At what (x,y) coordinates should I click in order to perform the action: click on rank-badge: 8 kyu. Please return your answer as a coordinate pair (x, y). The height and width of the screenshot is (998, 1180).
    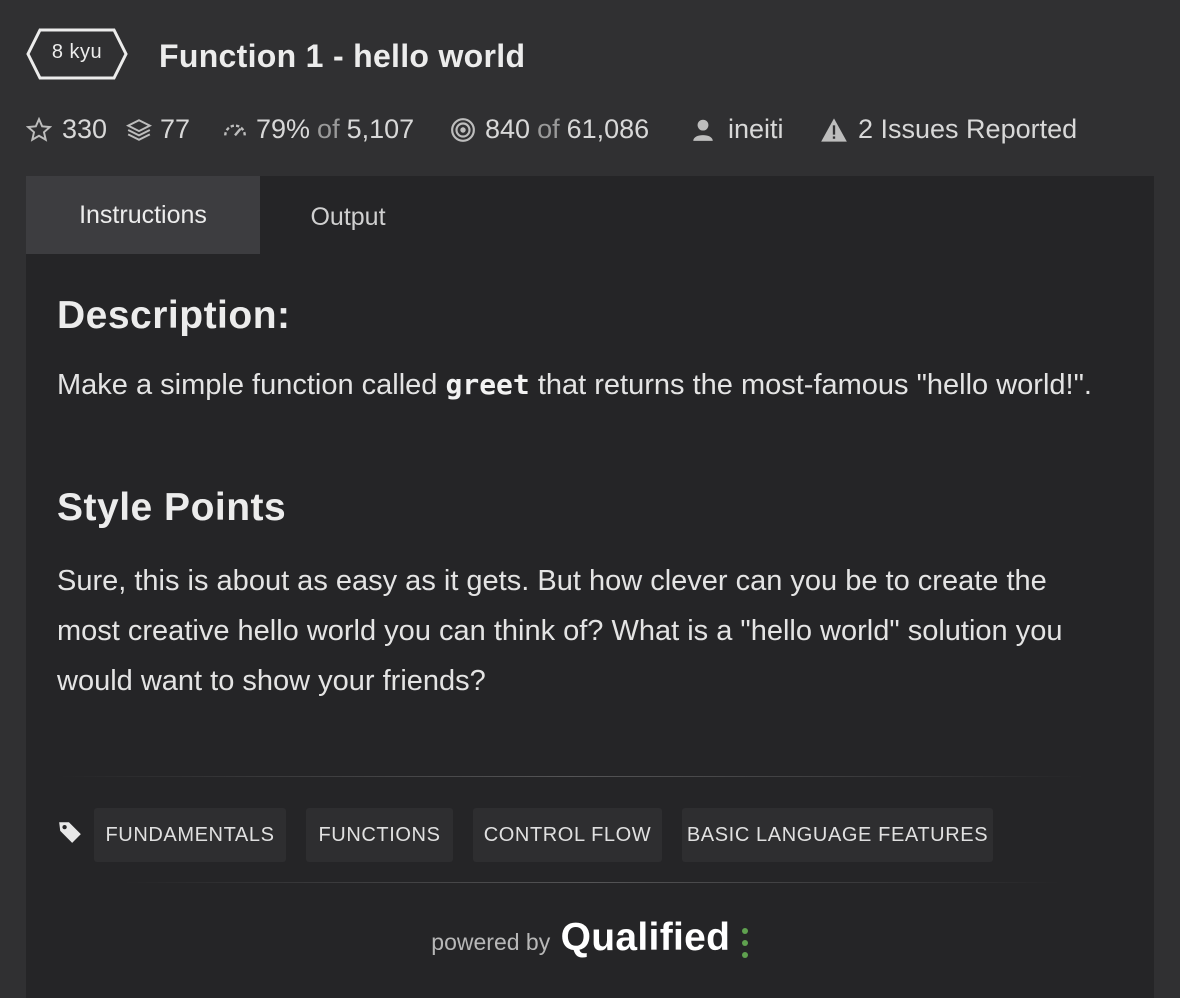
    Looking at the image, I should click on (77, 54).